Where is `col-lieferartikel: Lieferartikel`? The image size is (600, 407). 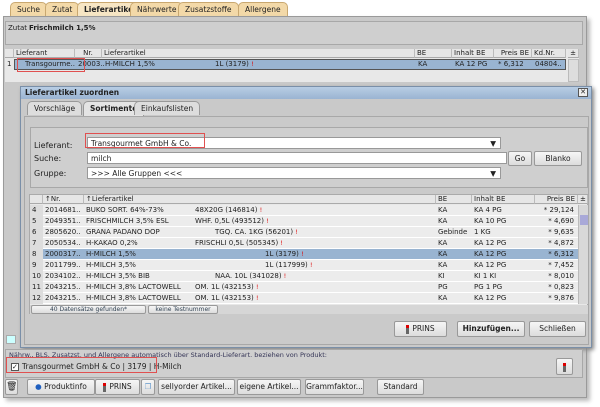
col-lieferartikel: Lieferartikel is located at coordinates (258, 53).